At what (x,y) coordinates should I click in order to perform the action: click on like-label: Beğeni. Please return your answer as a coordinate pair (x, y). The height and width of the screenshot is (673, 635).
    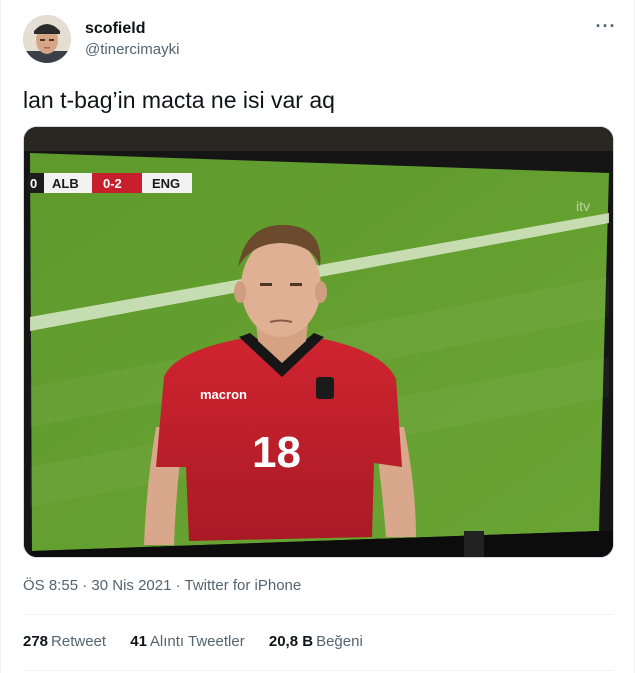
    Looking at the image, I should click on (339, 641).